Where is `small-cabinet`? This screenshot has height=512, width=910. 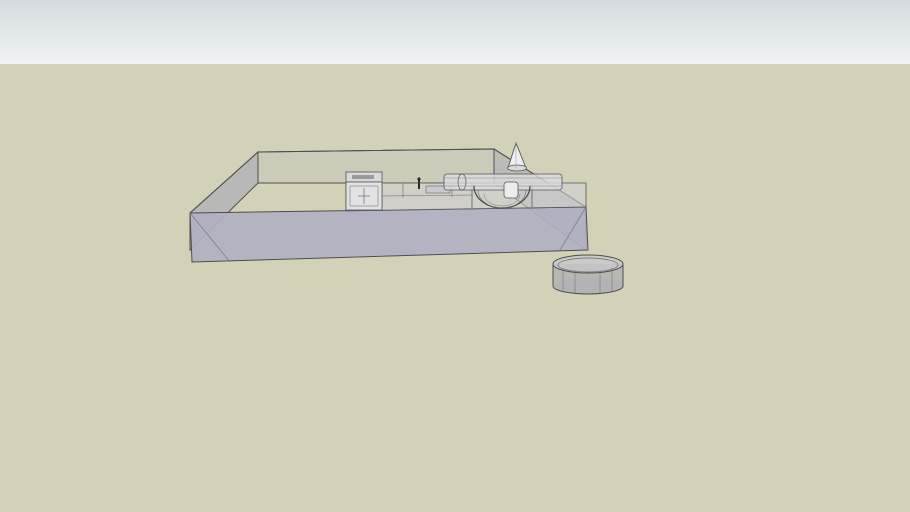
small-cabinet is located at coordinates (364, 191).